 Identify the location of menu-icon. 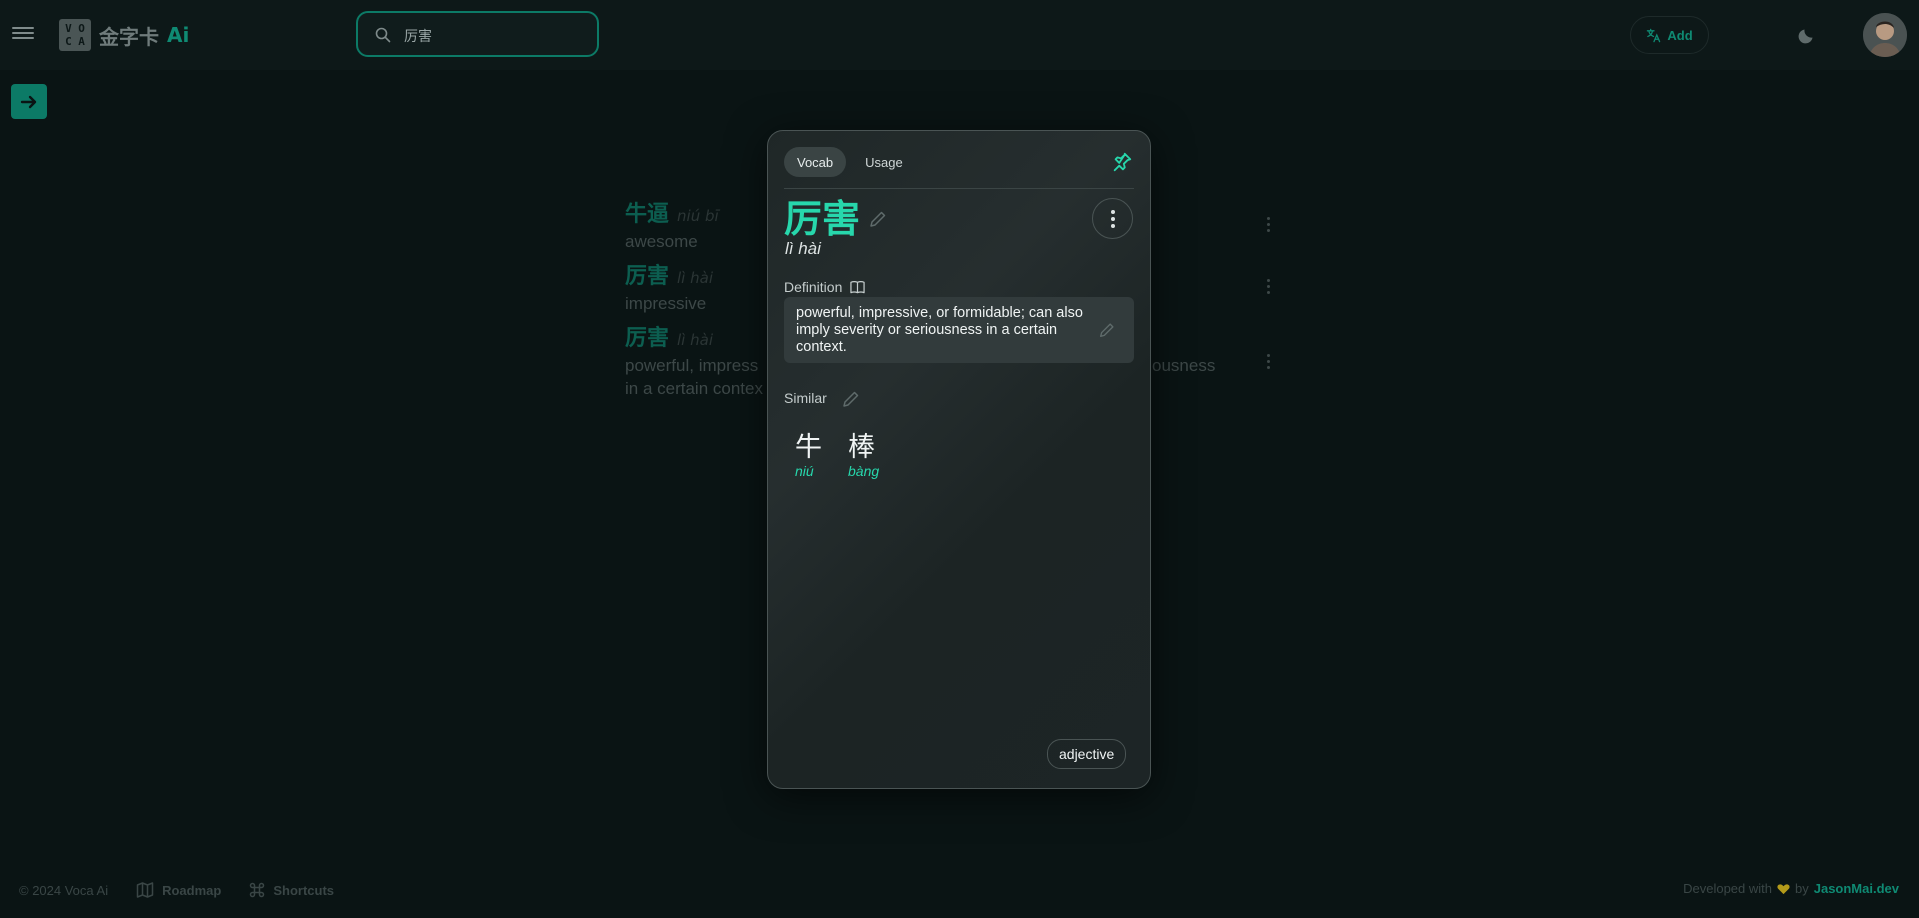
(23, 33).